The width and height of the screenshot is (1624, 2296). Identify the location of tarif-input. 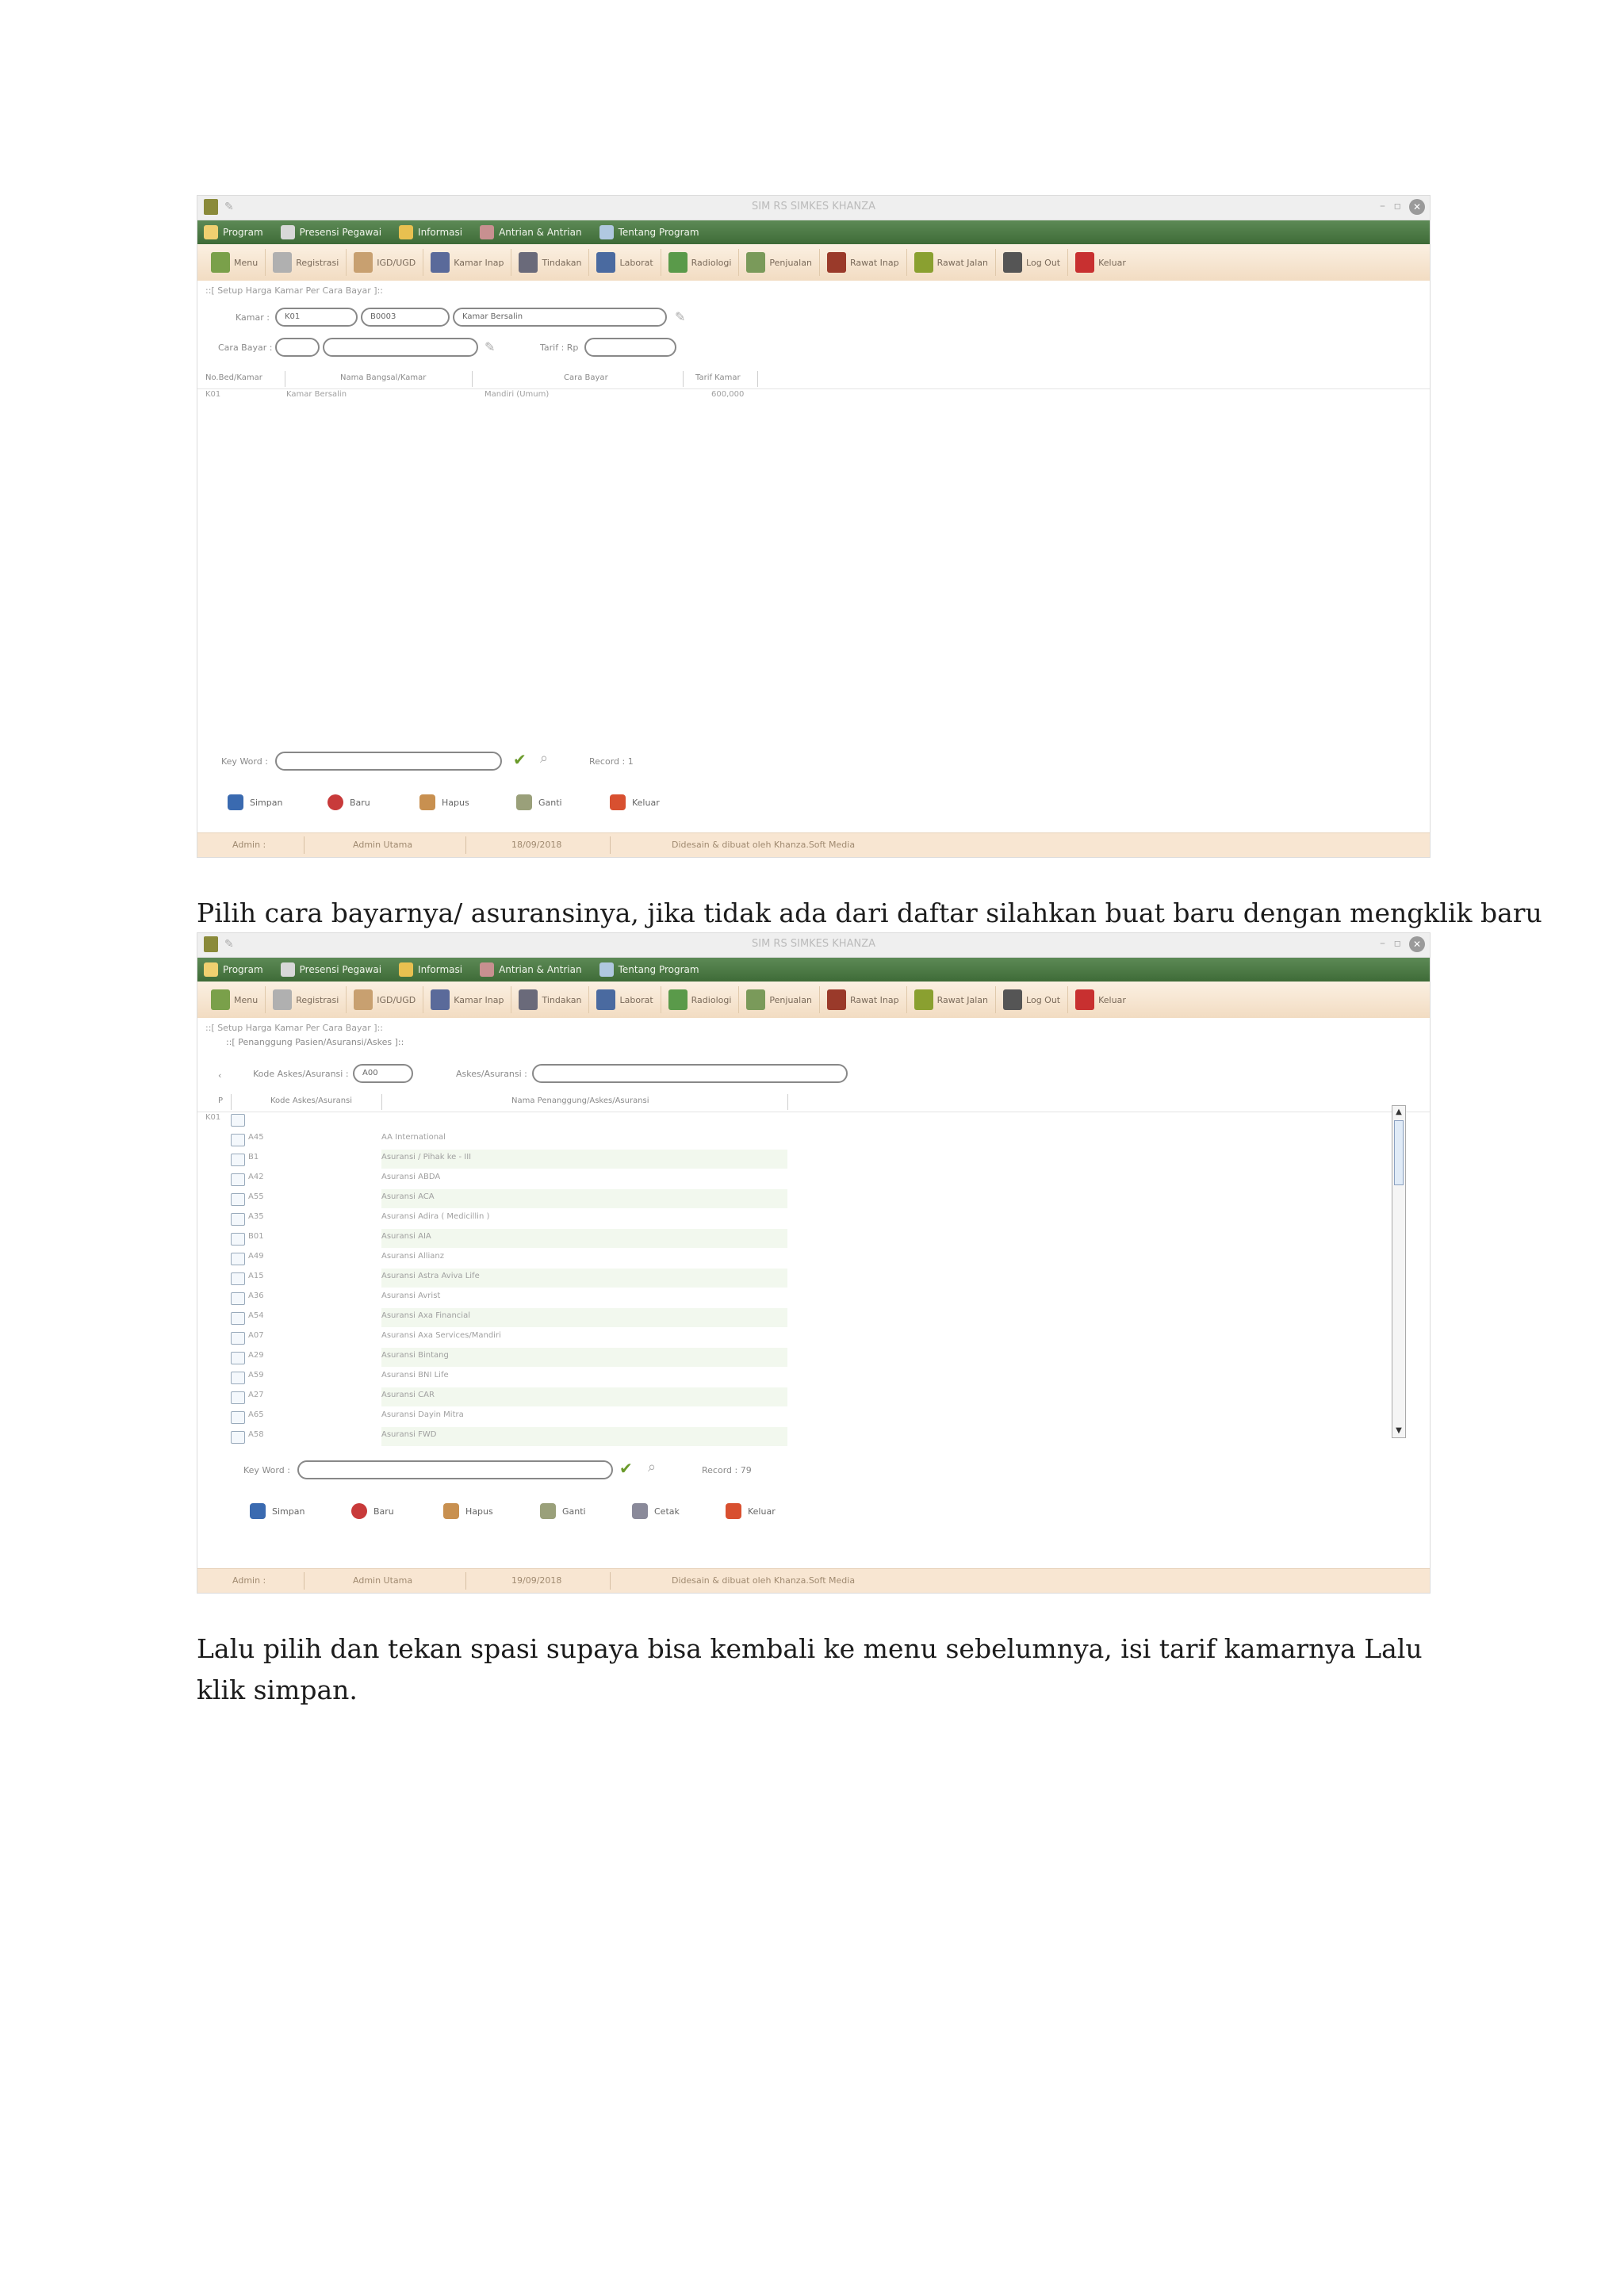
(630, 348).